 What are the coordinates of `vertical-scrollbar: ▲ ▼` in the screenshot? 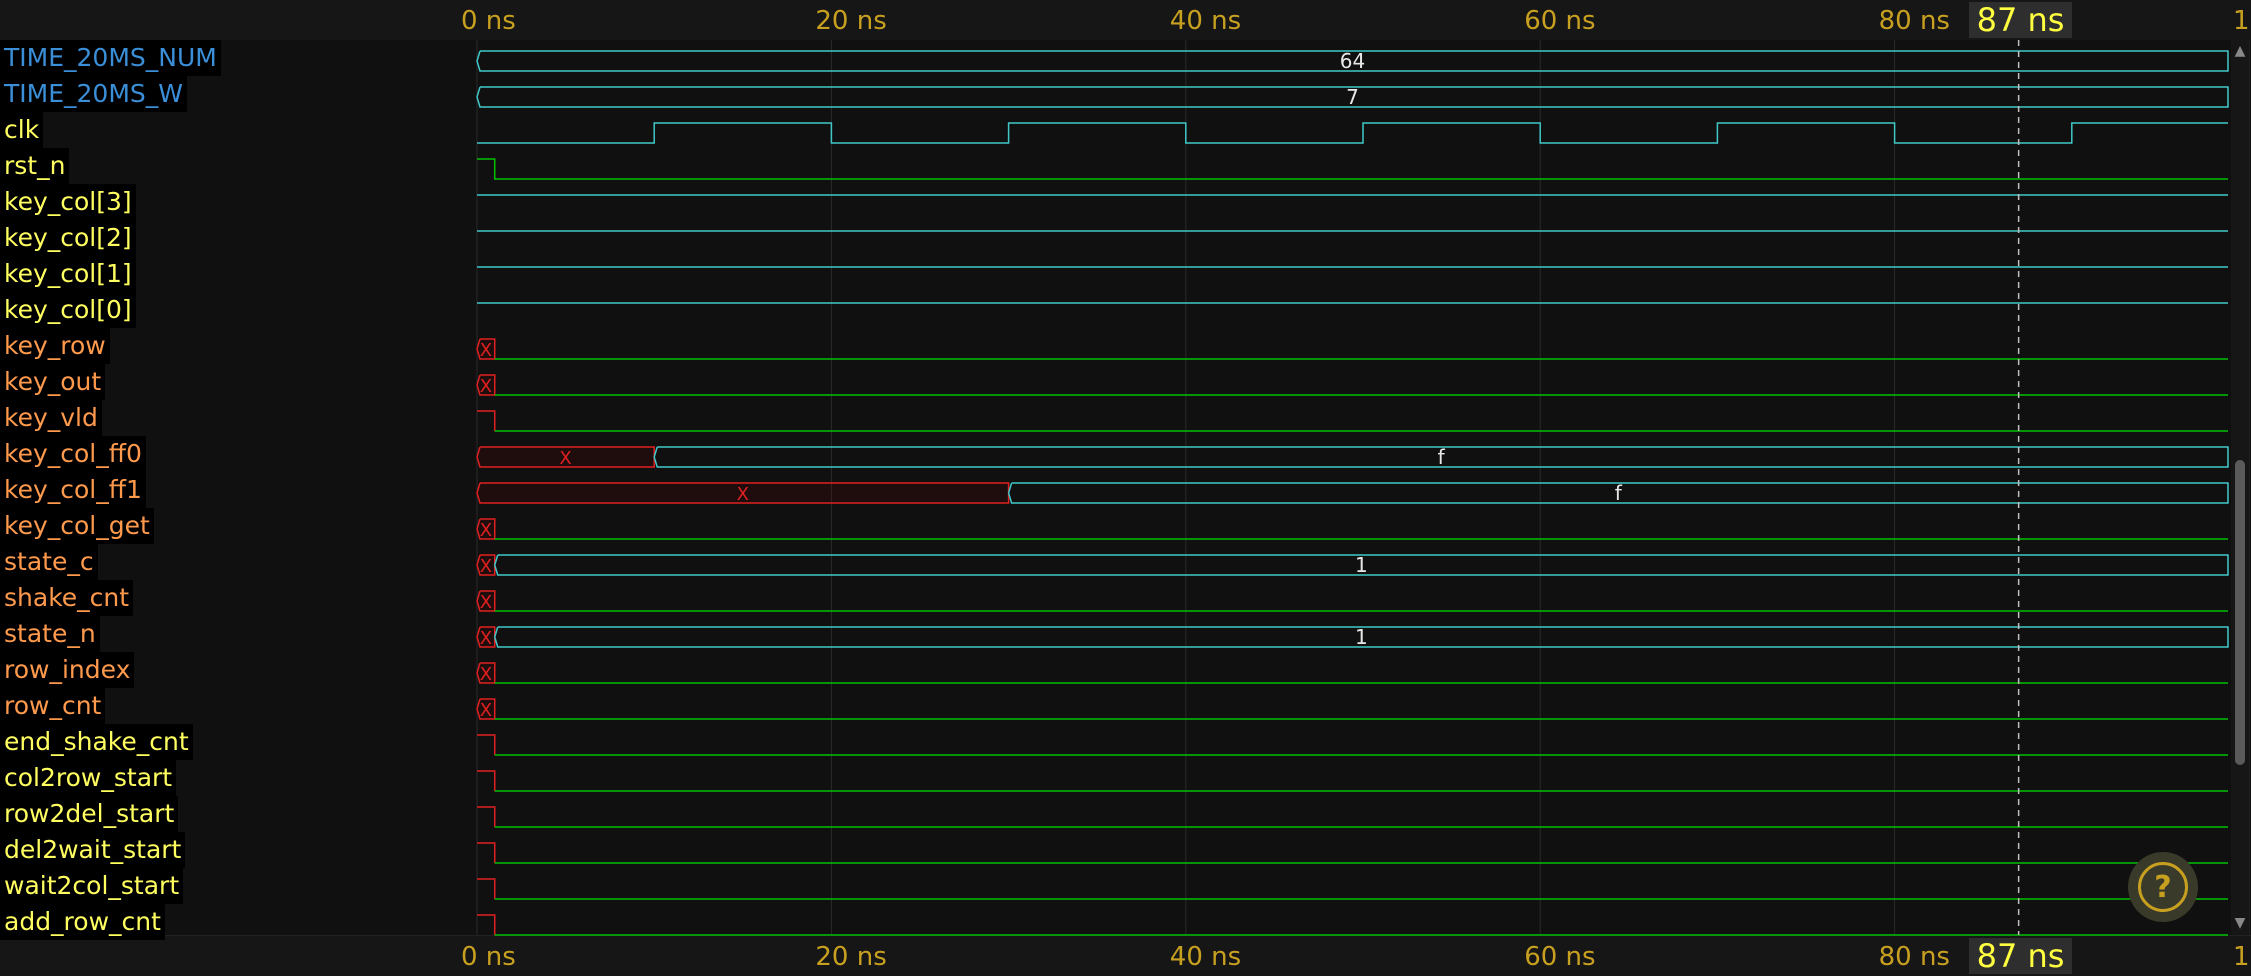 It's located at (2240, 487).